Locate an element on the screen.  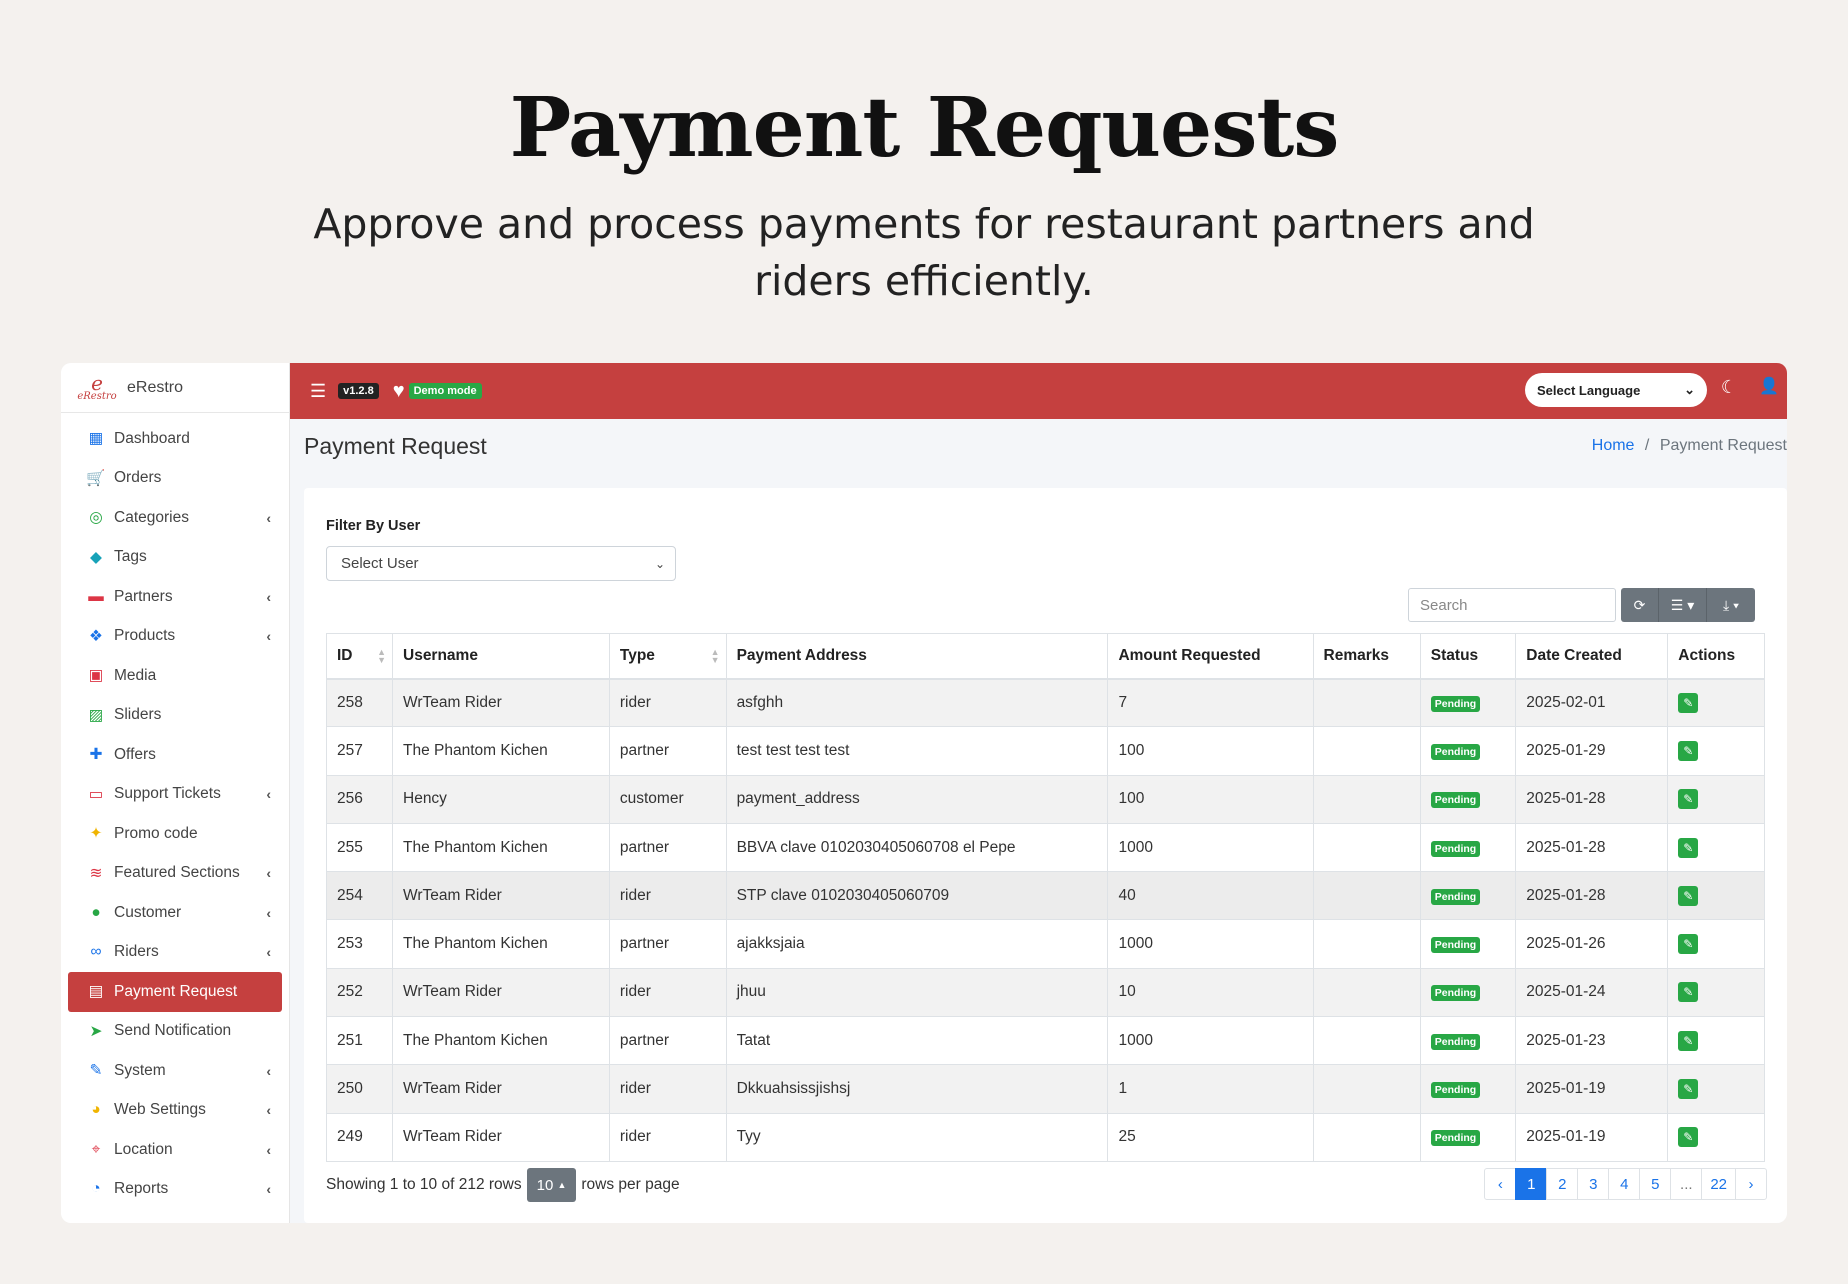
cell-address: test test test test is located at coordinates (917, 751).